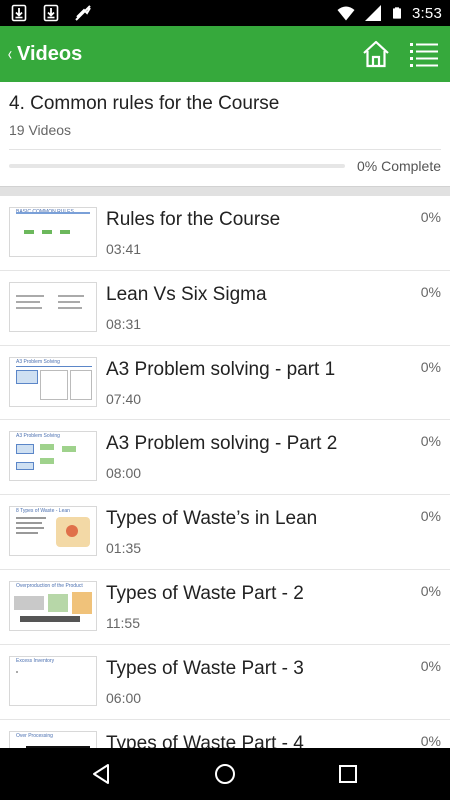 The image size is (450, 800). What do you see at coordinates (124, 697) in the screenshot?
I see `video-duration: 06:00` at bounding box center [124, 697].